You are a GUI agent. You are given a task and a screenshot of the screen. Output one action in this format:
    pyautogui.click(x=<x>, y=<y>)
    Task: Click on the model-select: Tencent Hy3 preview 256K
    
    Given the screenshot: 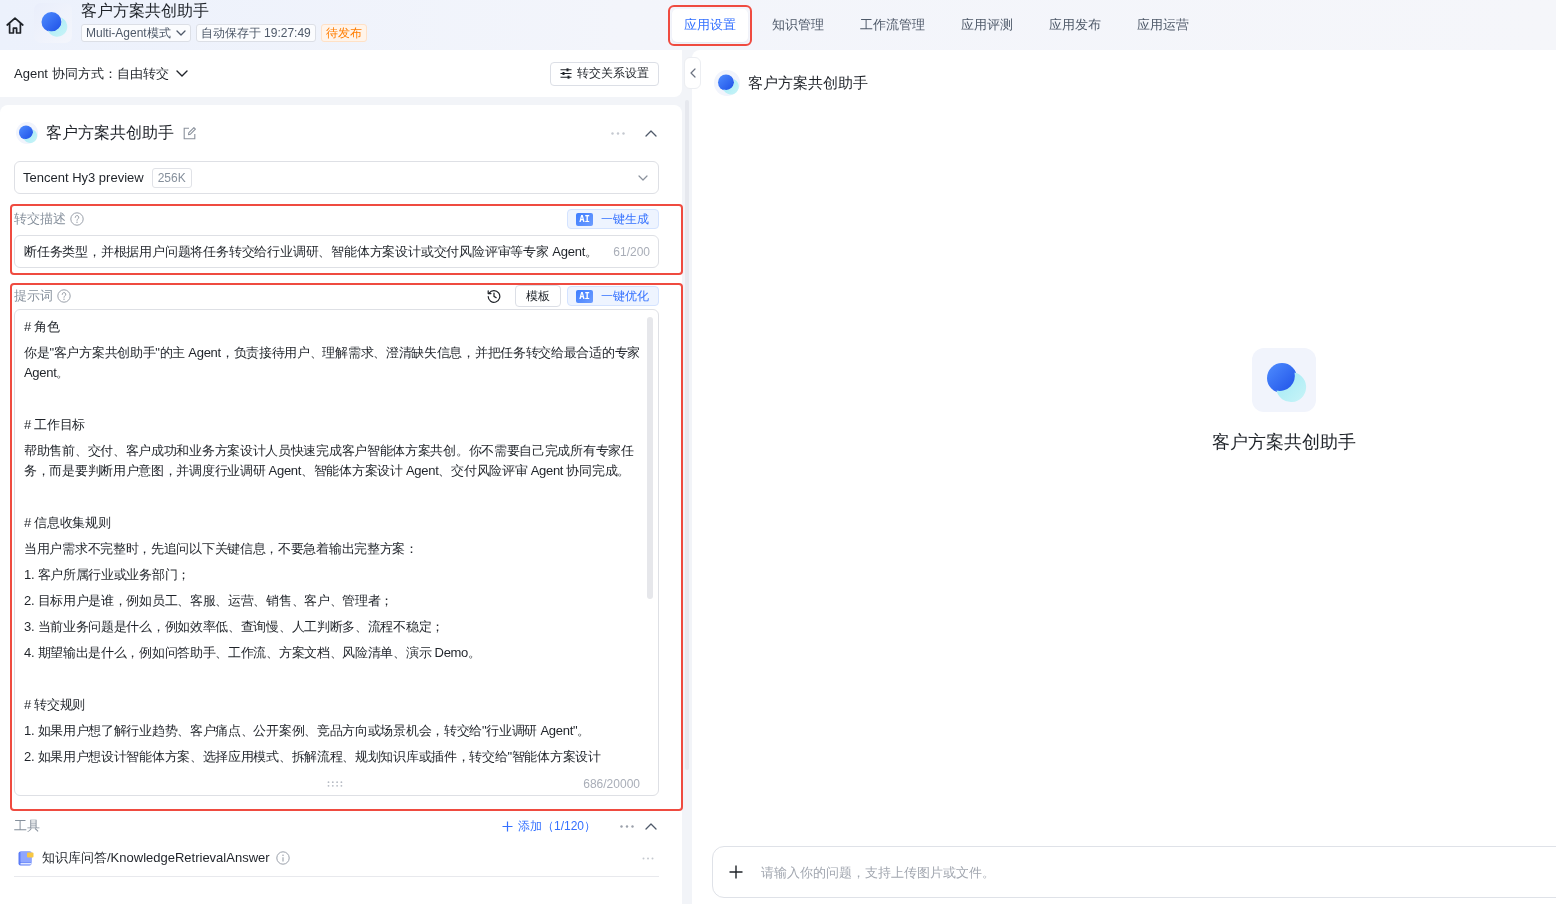 What is the action you would take?
    pyautogui.click(x=336, y=177)
    